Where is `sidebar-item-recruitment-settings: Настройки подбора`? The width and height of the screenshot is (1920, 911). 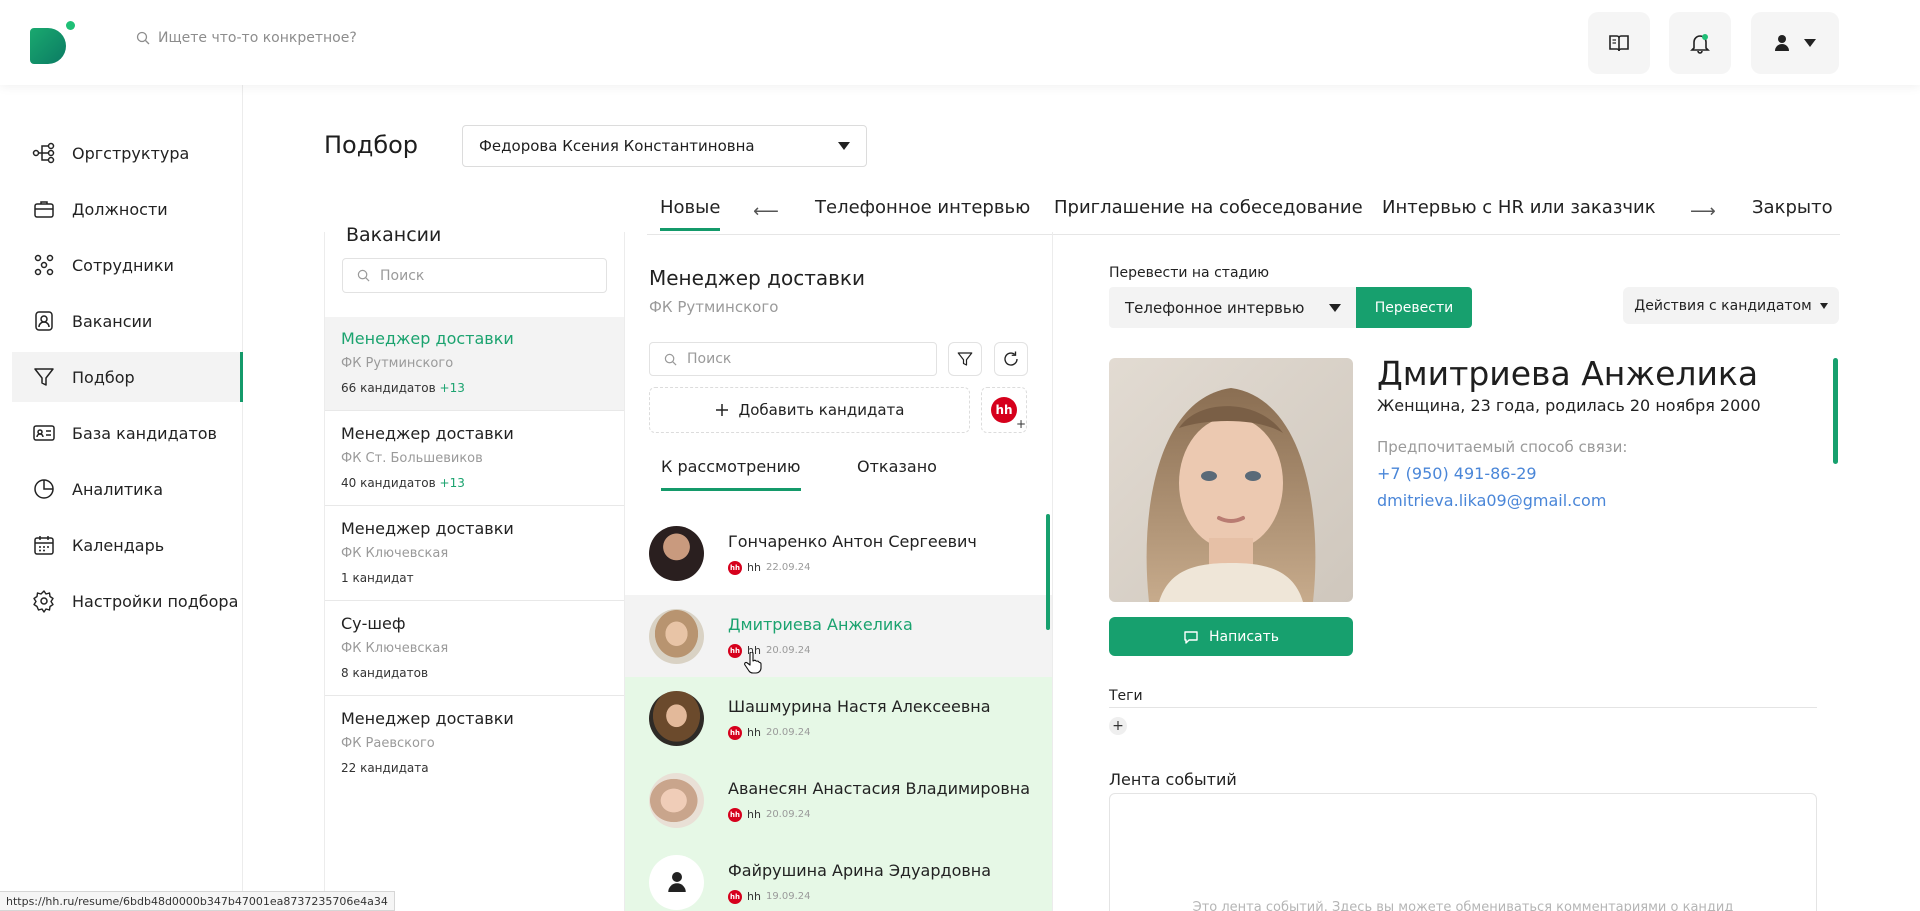
sidebar-item-recruitment-settings: Настройки подбора is located at coordinates (127, 601).